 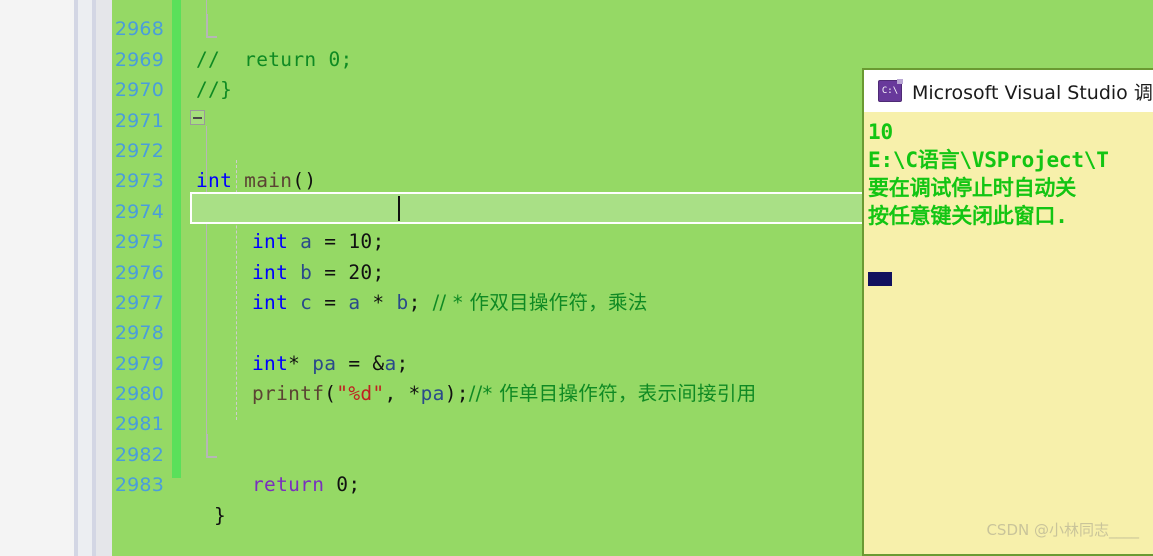 I want to click on brace-close: }, so click(x=220, y=515).